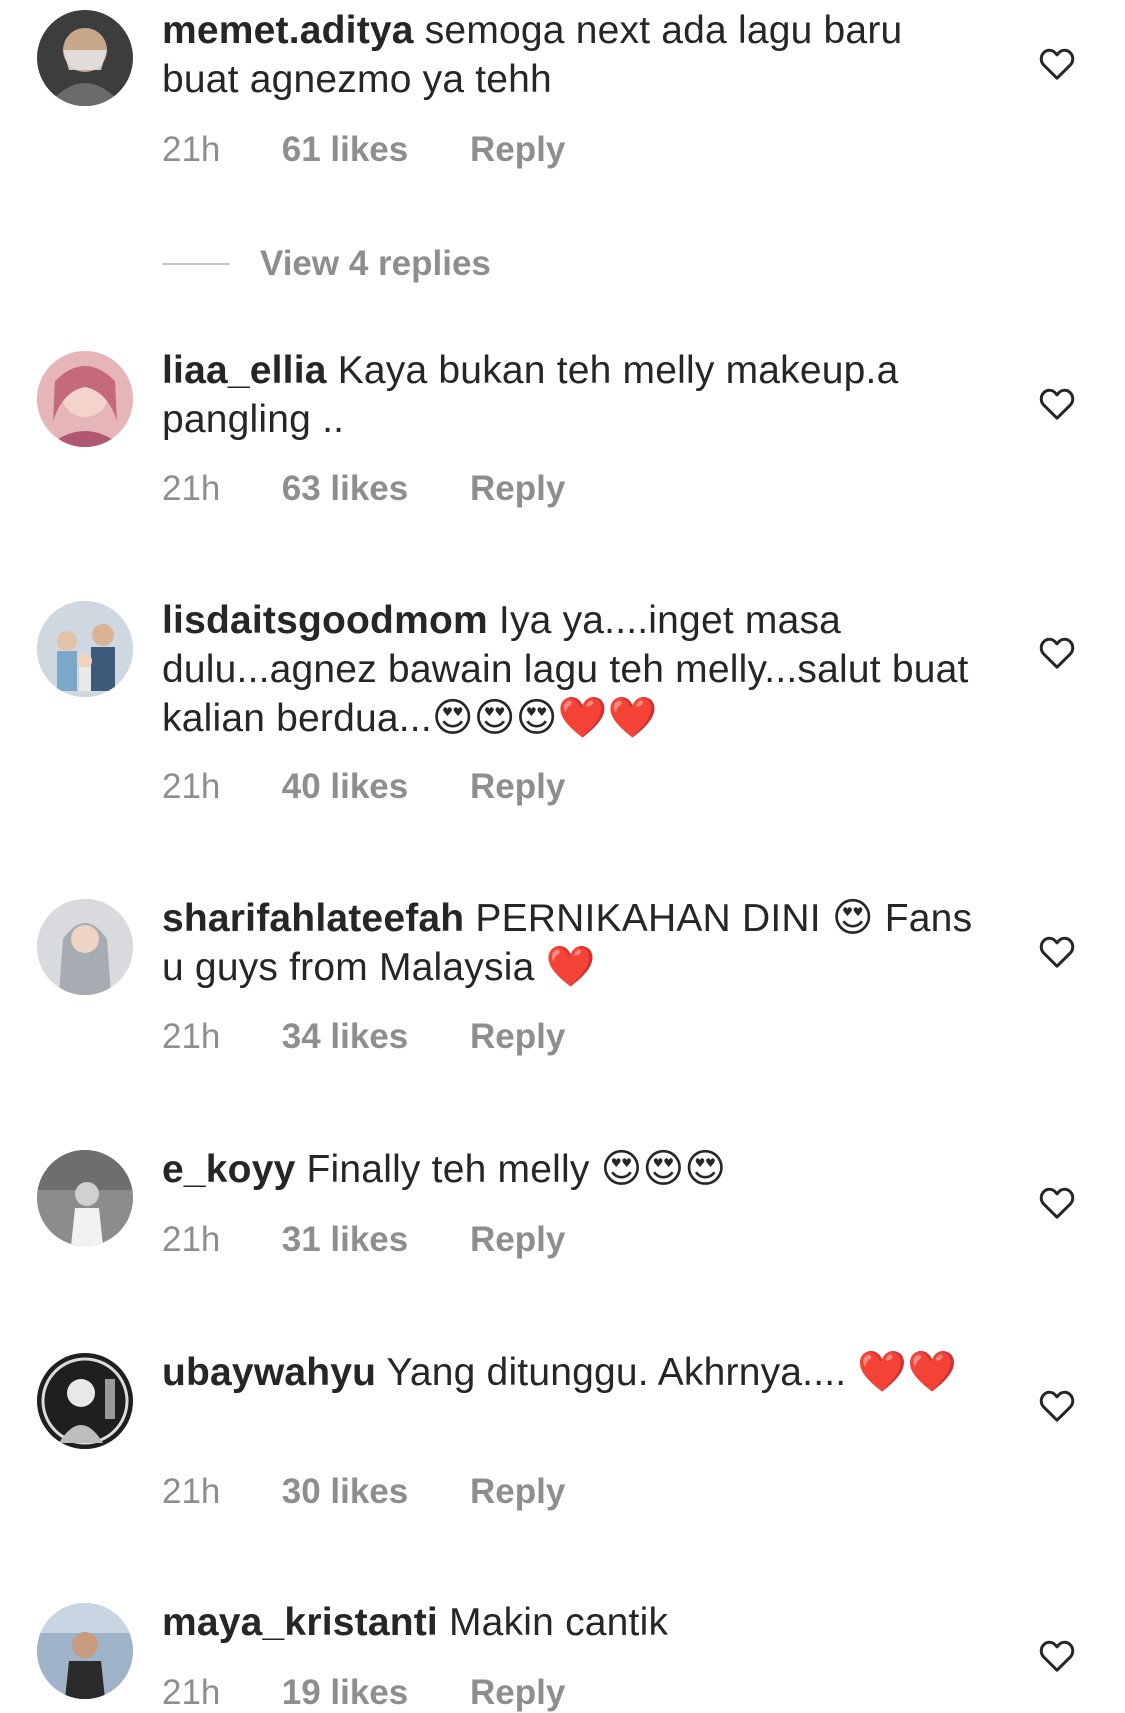 Image resolution: width=1125 pixels, height=1713 pixels. I want to click on comment-meta: 21h 31 likes Reply, so click(363, 1240).